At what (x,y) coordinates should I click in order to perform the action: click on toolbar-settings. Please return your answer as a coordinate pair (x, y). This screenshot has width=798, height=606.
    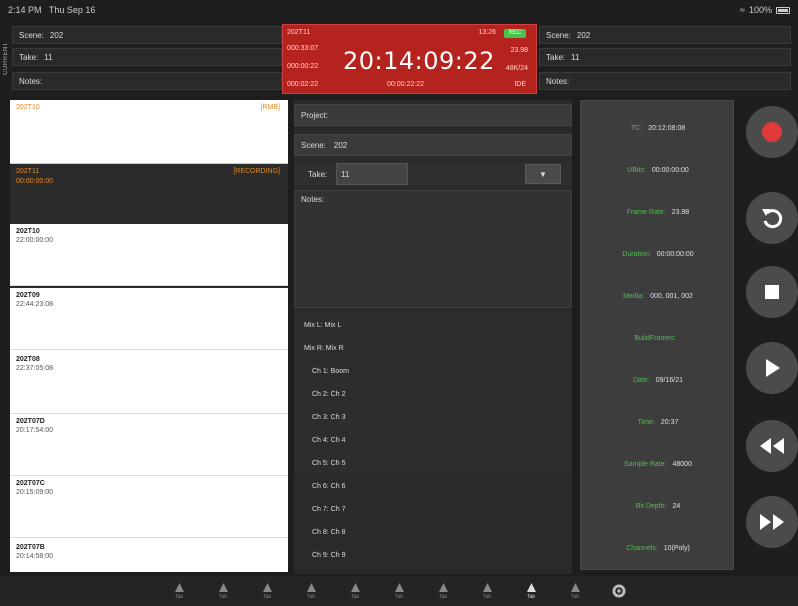
    Looking at the image, I should click on (619, 591).